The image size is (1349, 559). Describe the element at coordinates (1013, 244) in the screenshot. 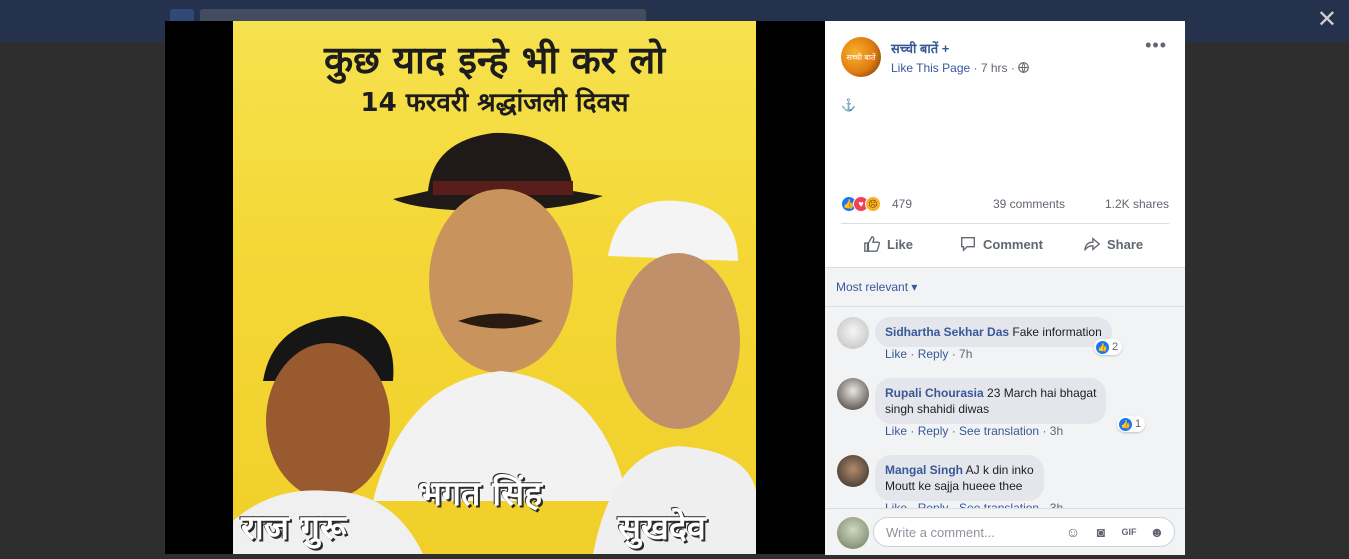

I see `comment-label: Comment` at that location.